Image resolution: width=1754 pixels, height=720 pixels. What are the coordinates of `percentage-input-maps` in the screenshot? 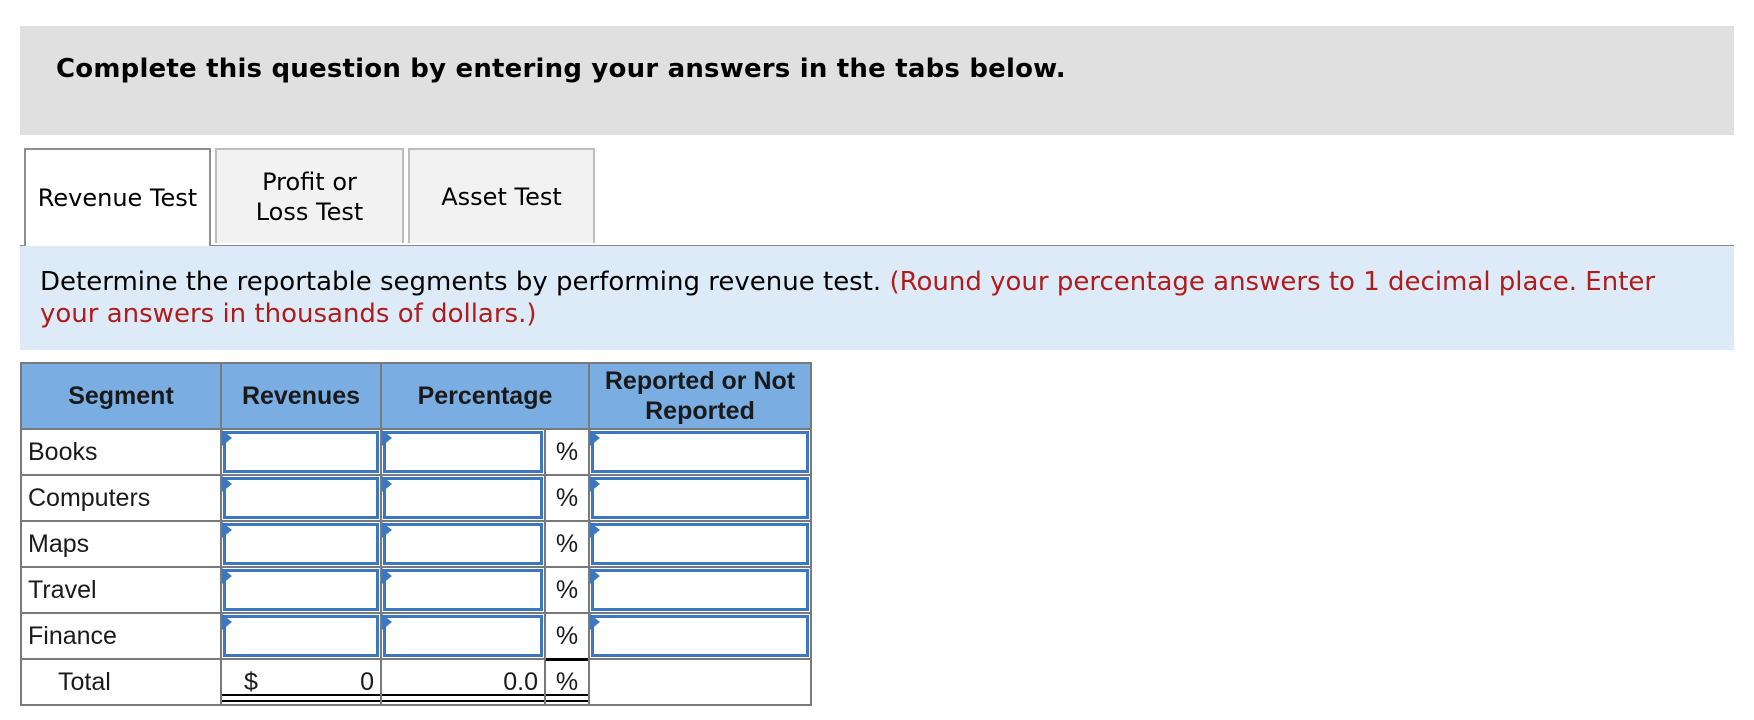 It's located at (463, 544).